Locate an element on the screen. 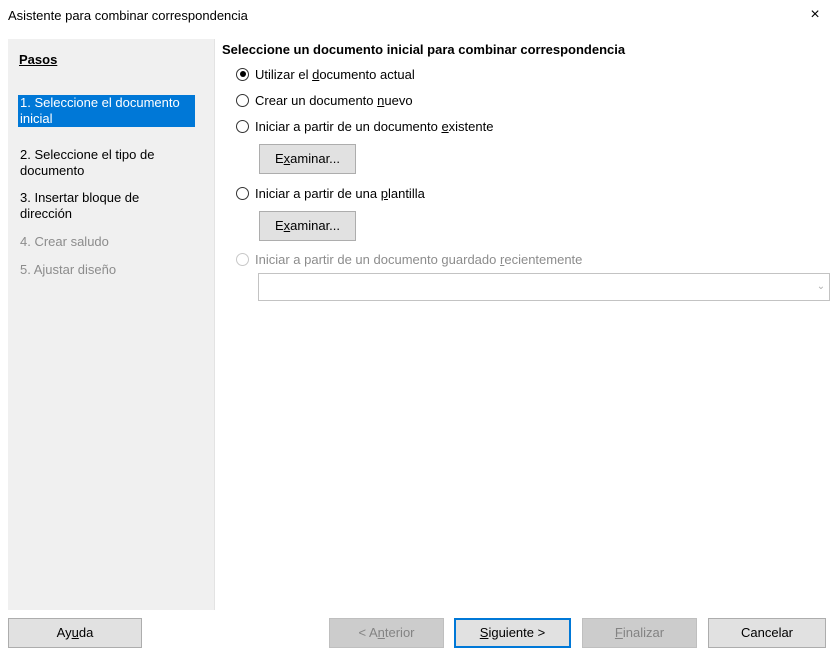 Image resolution: width=830 pixels, height=649 pixels. next-button: Siguiente > is located at coordinates (512, 633).